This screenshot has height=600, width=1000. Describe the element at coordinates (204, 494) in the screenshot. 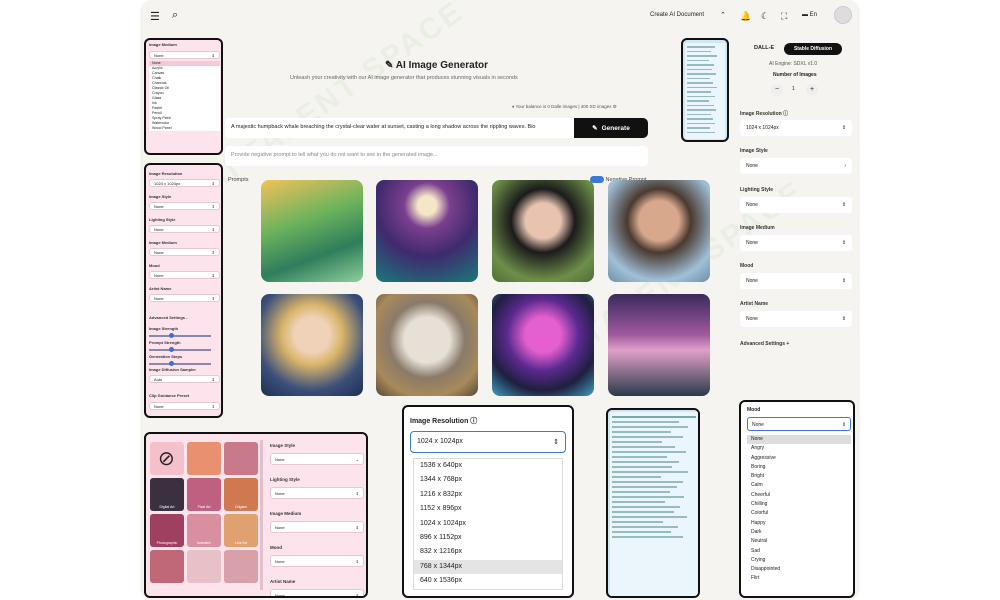

I see `style-option: Pixel Art` at that location.